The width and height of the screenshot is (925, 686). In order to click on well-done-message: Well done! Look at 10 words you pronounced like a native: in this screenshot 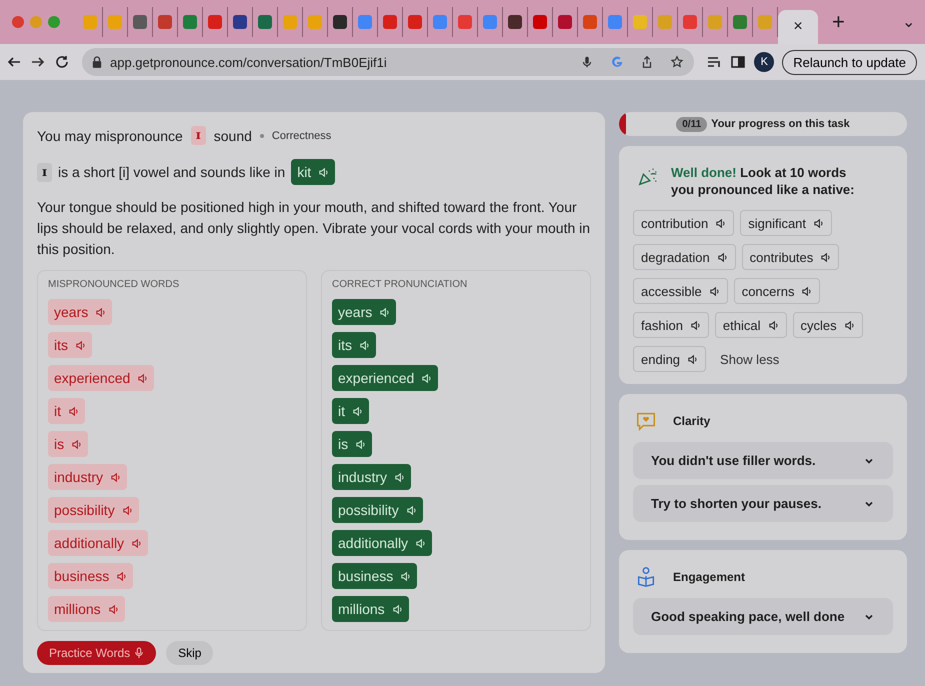, I will do `click(763, 181)`.